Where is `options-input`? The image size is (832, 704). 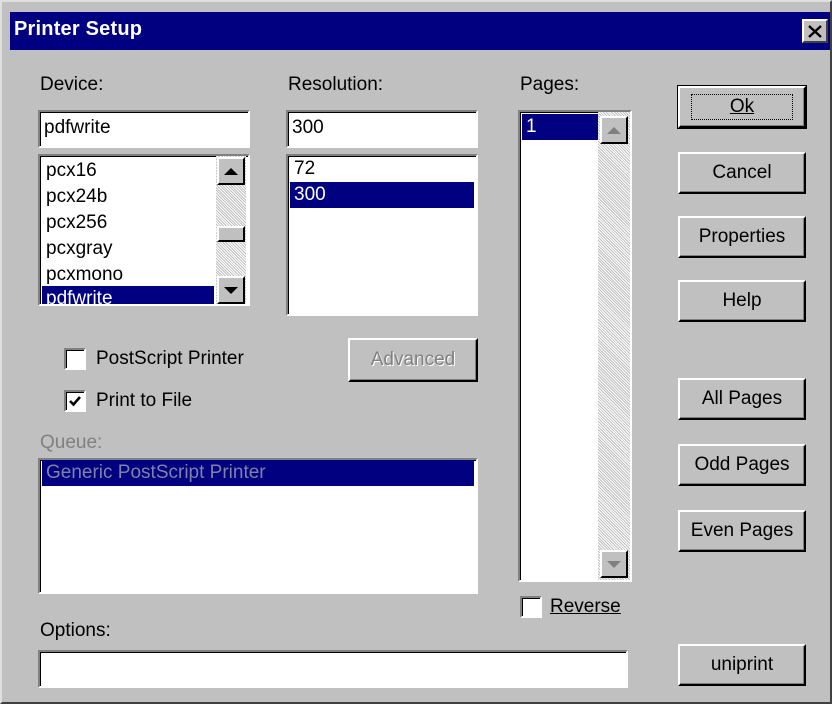 options-input is located at coordinates (333, 669).